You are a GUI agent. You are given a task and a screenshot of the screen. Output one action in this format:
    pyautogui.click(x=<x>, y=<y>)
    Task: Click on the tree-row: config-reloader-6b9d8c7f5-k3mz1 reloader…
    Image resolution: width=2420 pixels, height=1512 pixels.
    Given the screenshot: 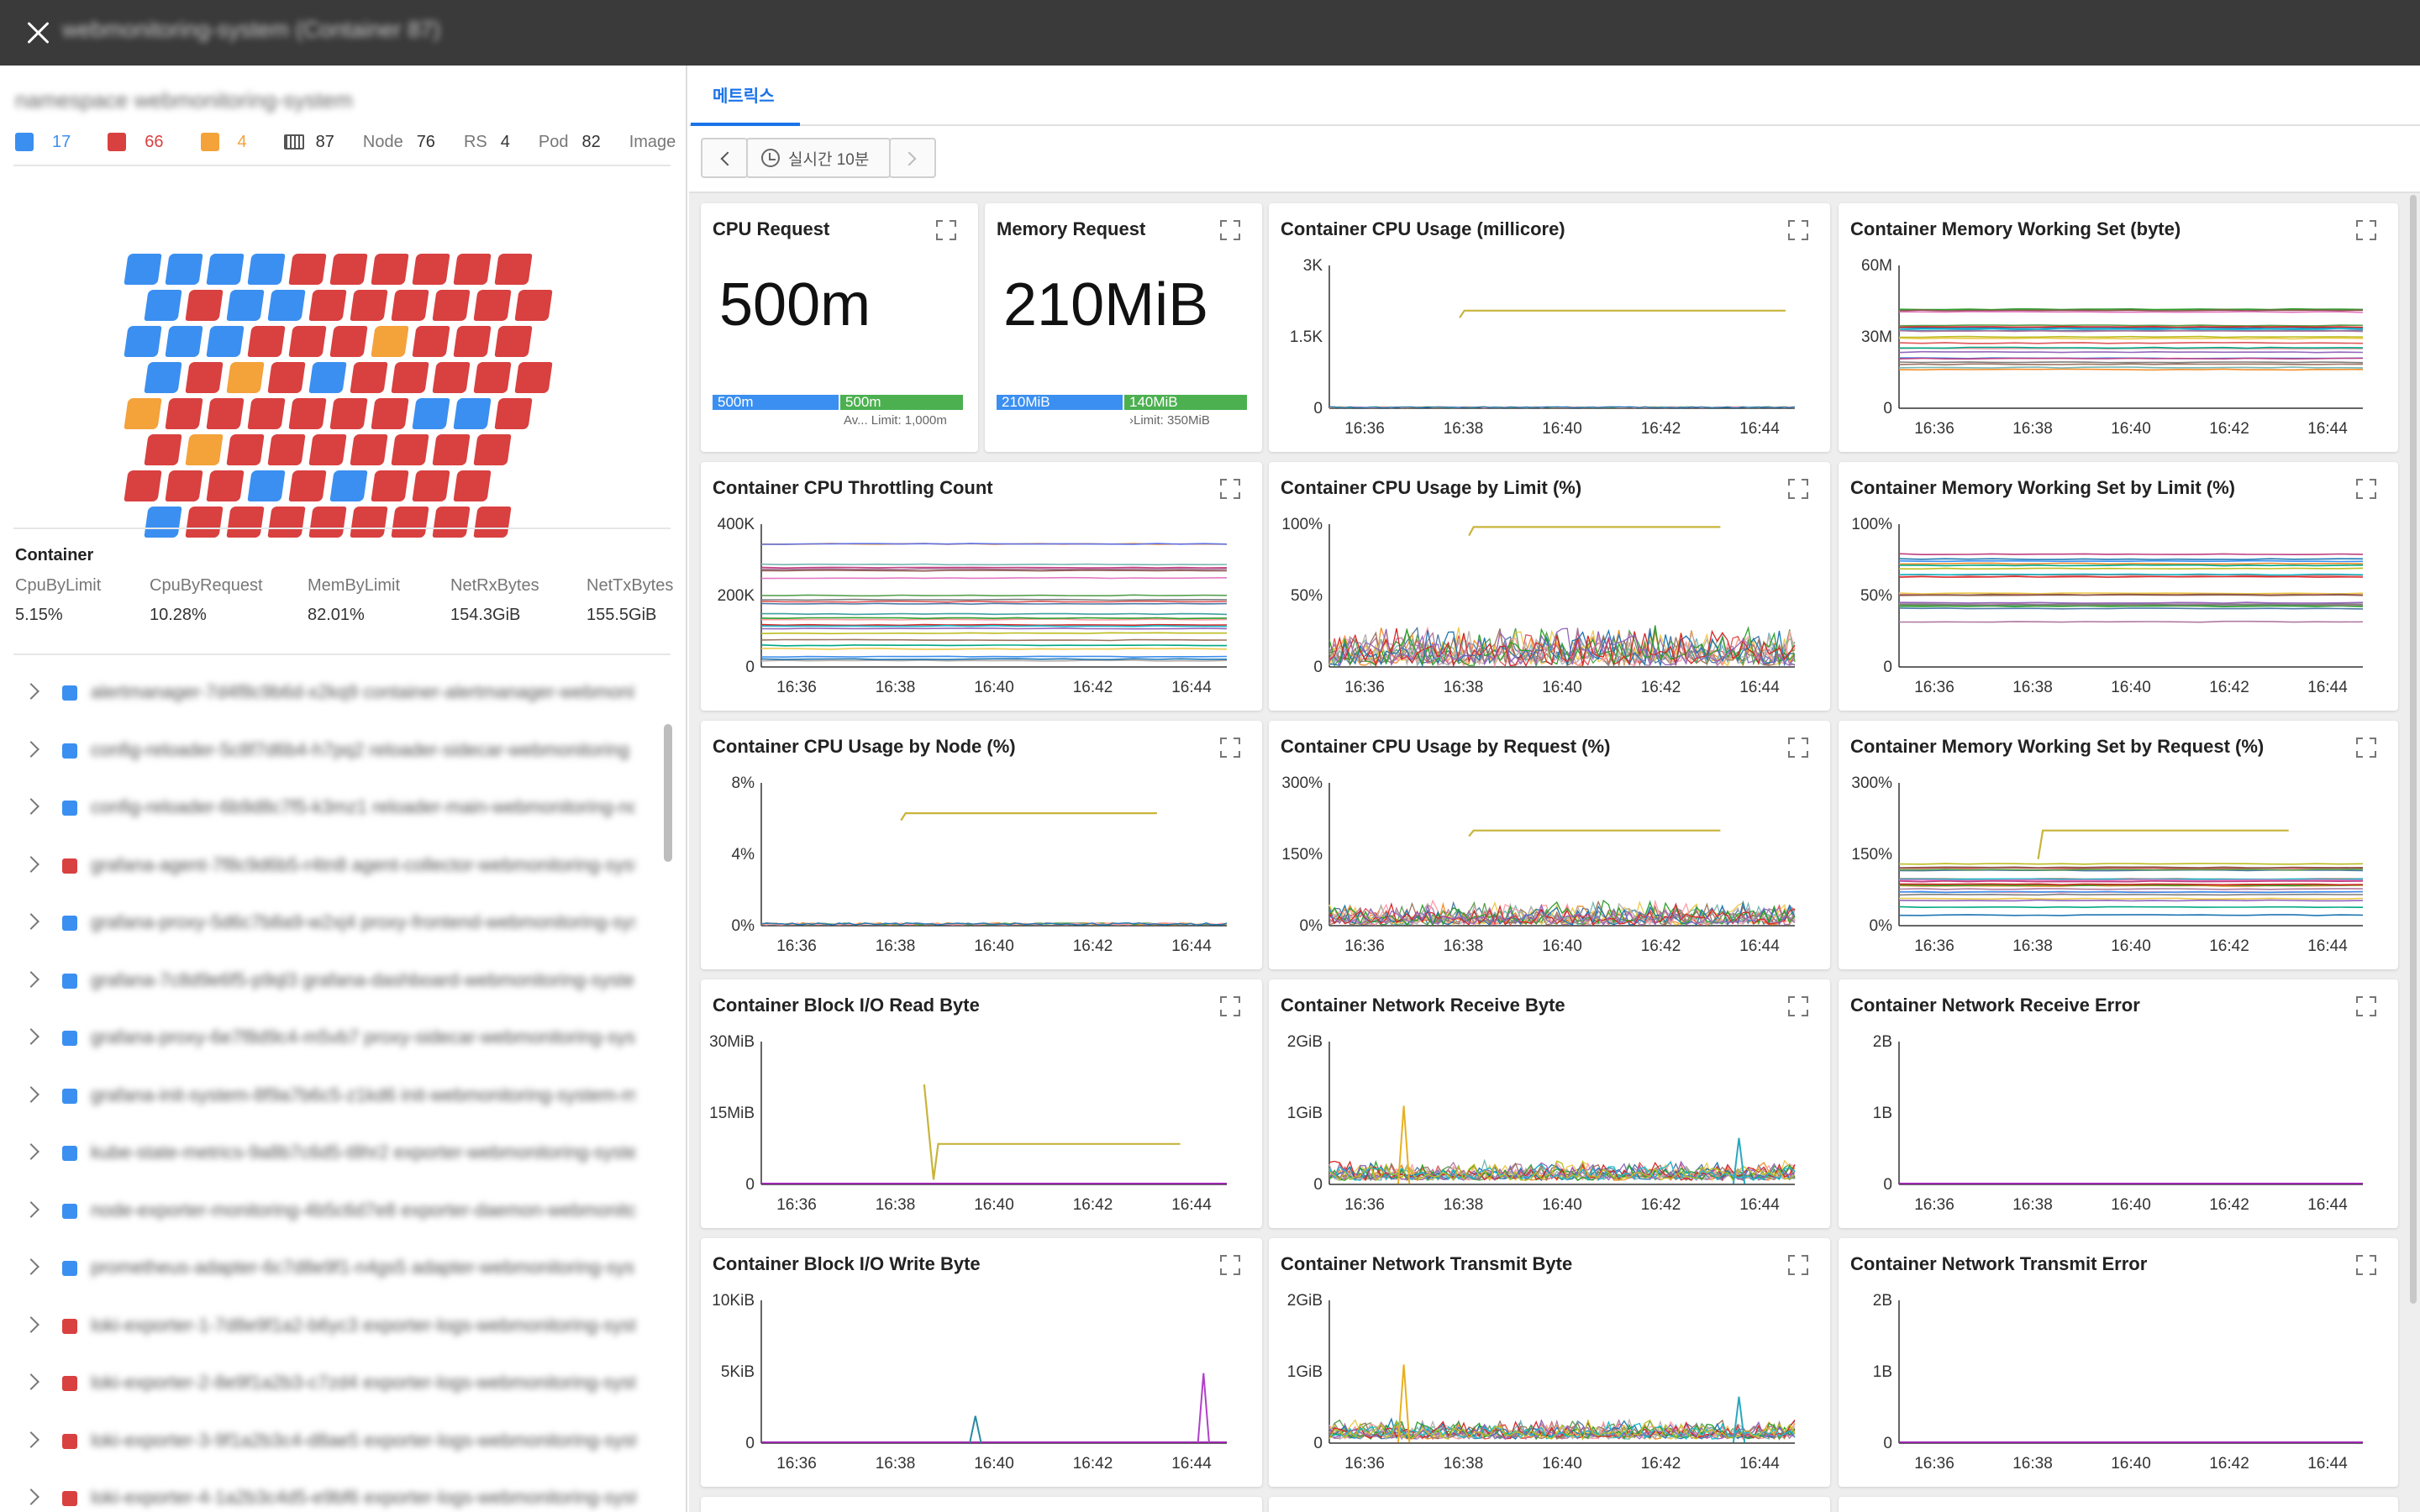 What is the action you would take?
    pyautogui.click(x=336, y=808)
    